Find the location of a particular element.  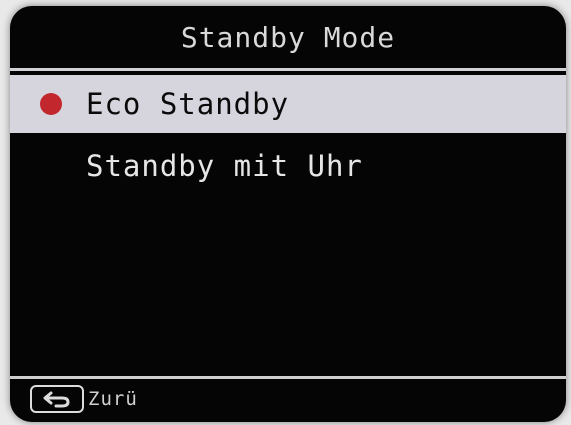

return-arrow-icon is located at coordinates (57, 399).